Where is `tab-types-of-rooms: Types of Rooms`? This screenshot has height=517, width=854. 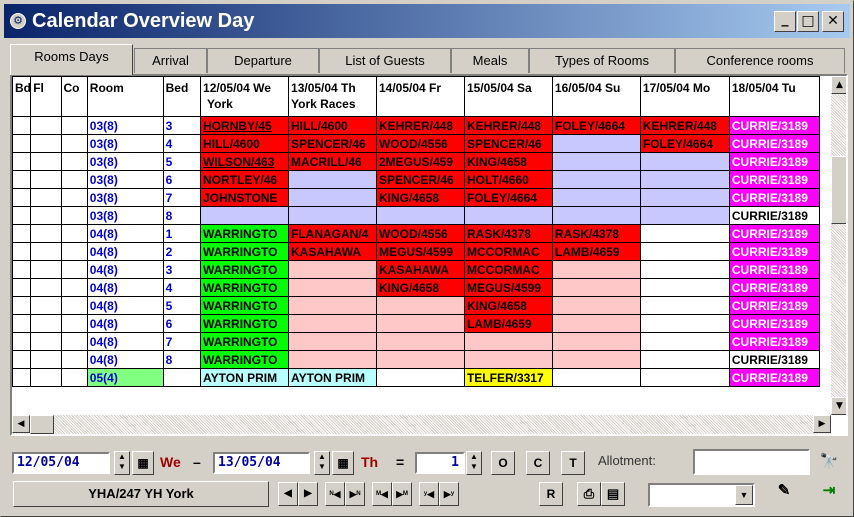
tab-types-of-rooms: Types of Rooms is located at coordinates (602, 60).